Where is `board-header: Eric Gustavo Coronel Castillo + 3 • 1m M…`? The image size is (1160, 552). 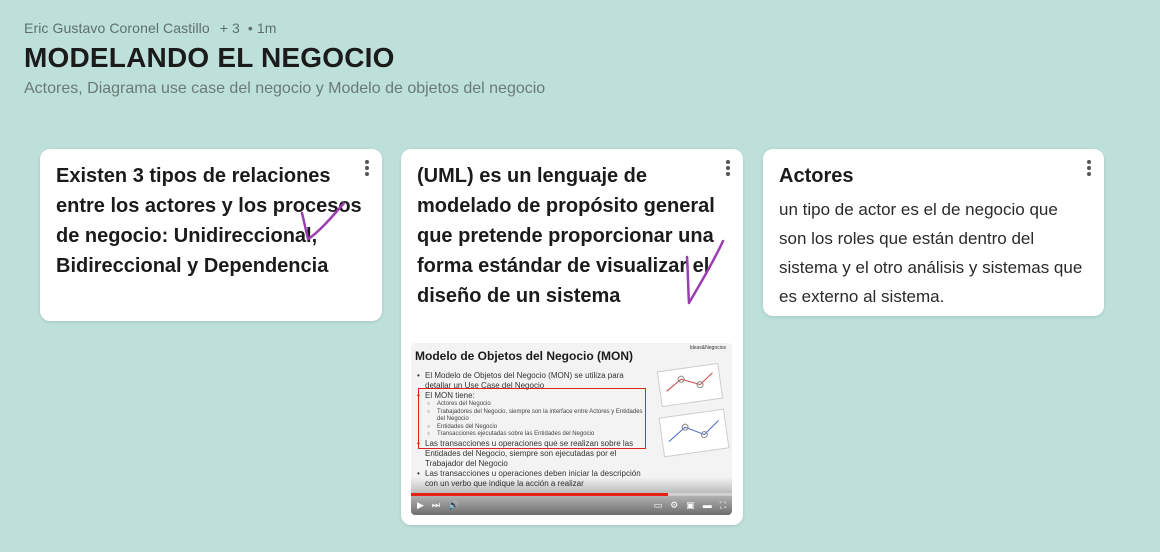
board-header: Eric Gustavo Coronel Castillo + 3 • 1m M… is located at coordinates (284, 59).